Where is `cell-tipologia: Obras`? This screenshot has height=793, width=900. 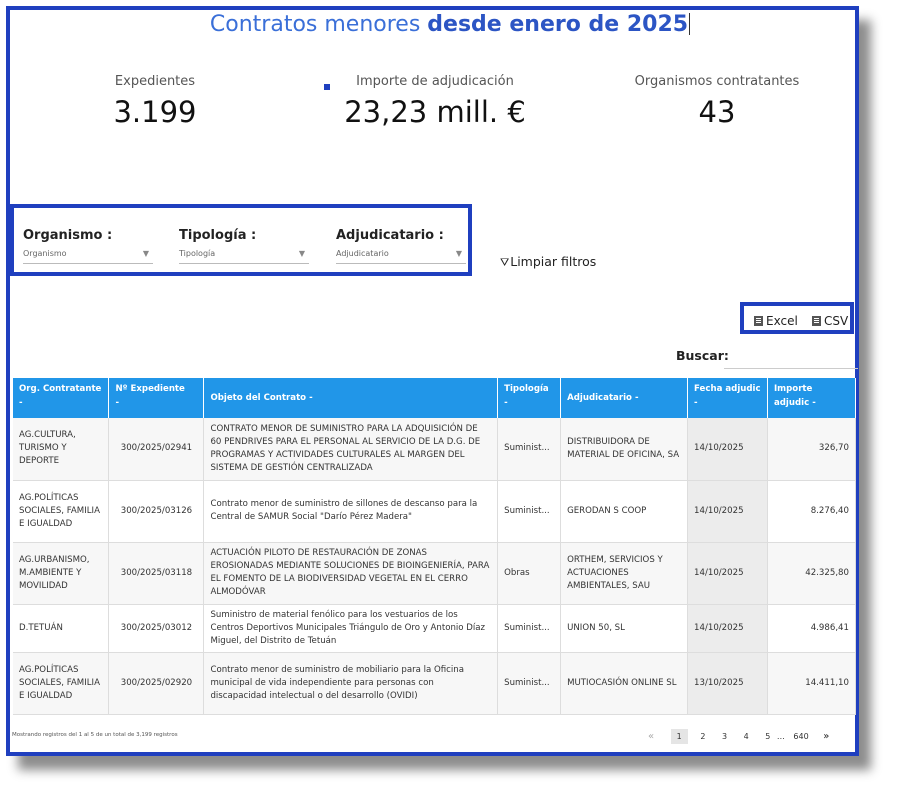
cell-tipologia: Obras is located at coordinates (529, 573).